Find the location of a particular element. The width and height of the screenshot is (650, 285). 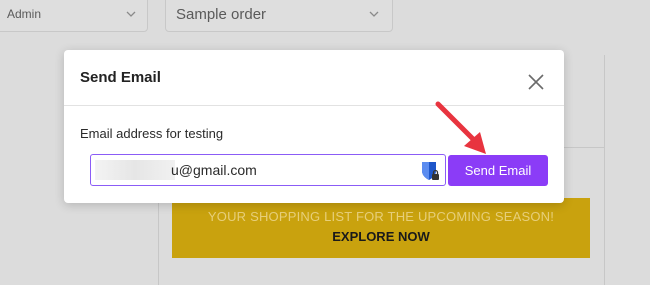

role-select: Admin is located at coordinates (74, 16).